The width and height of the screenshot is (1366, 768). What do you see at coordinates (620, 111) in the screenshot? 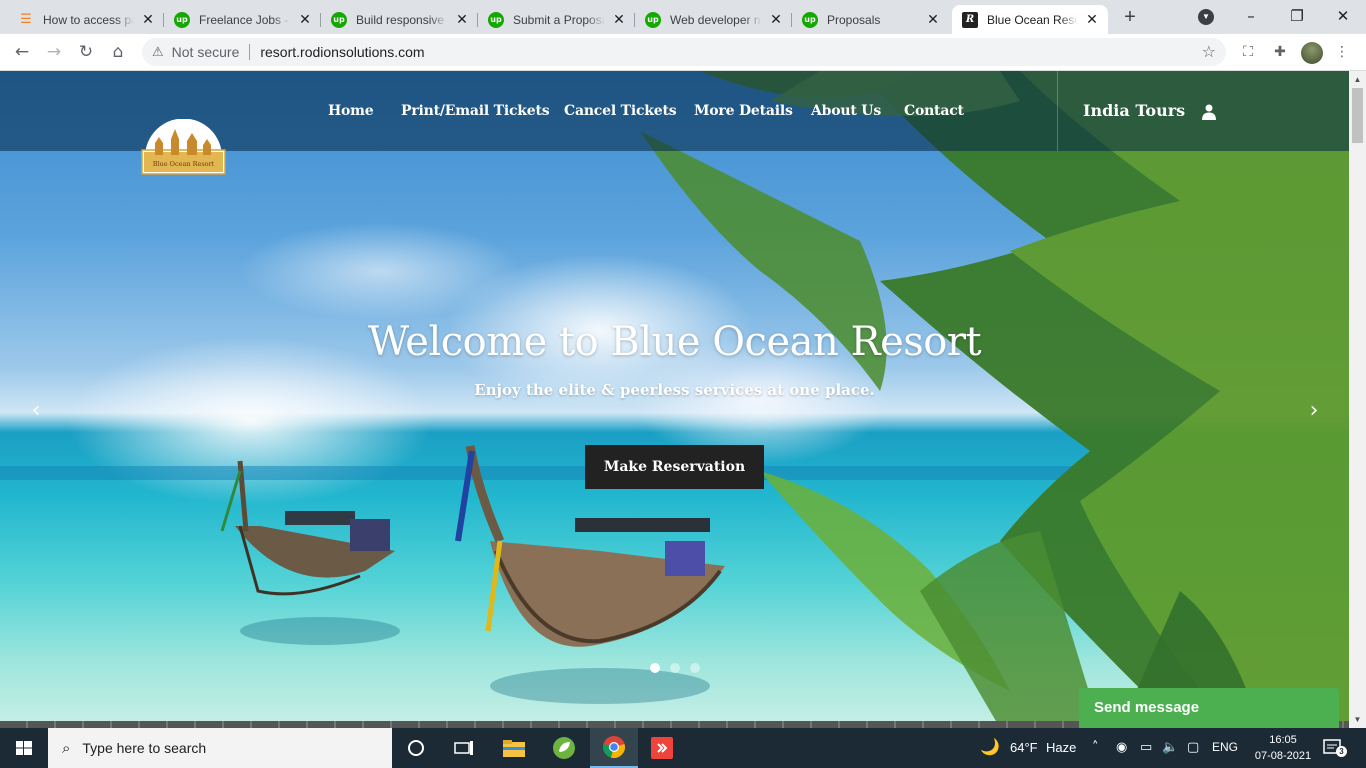
I see `nav-cancel-tickets: Cancel Tickets` at bounding box center [620, 111].